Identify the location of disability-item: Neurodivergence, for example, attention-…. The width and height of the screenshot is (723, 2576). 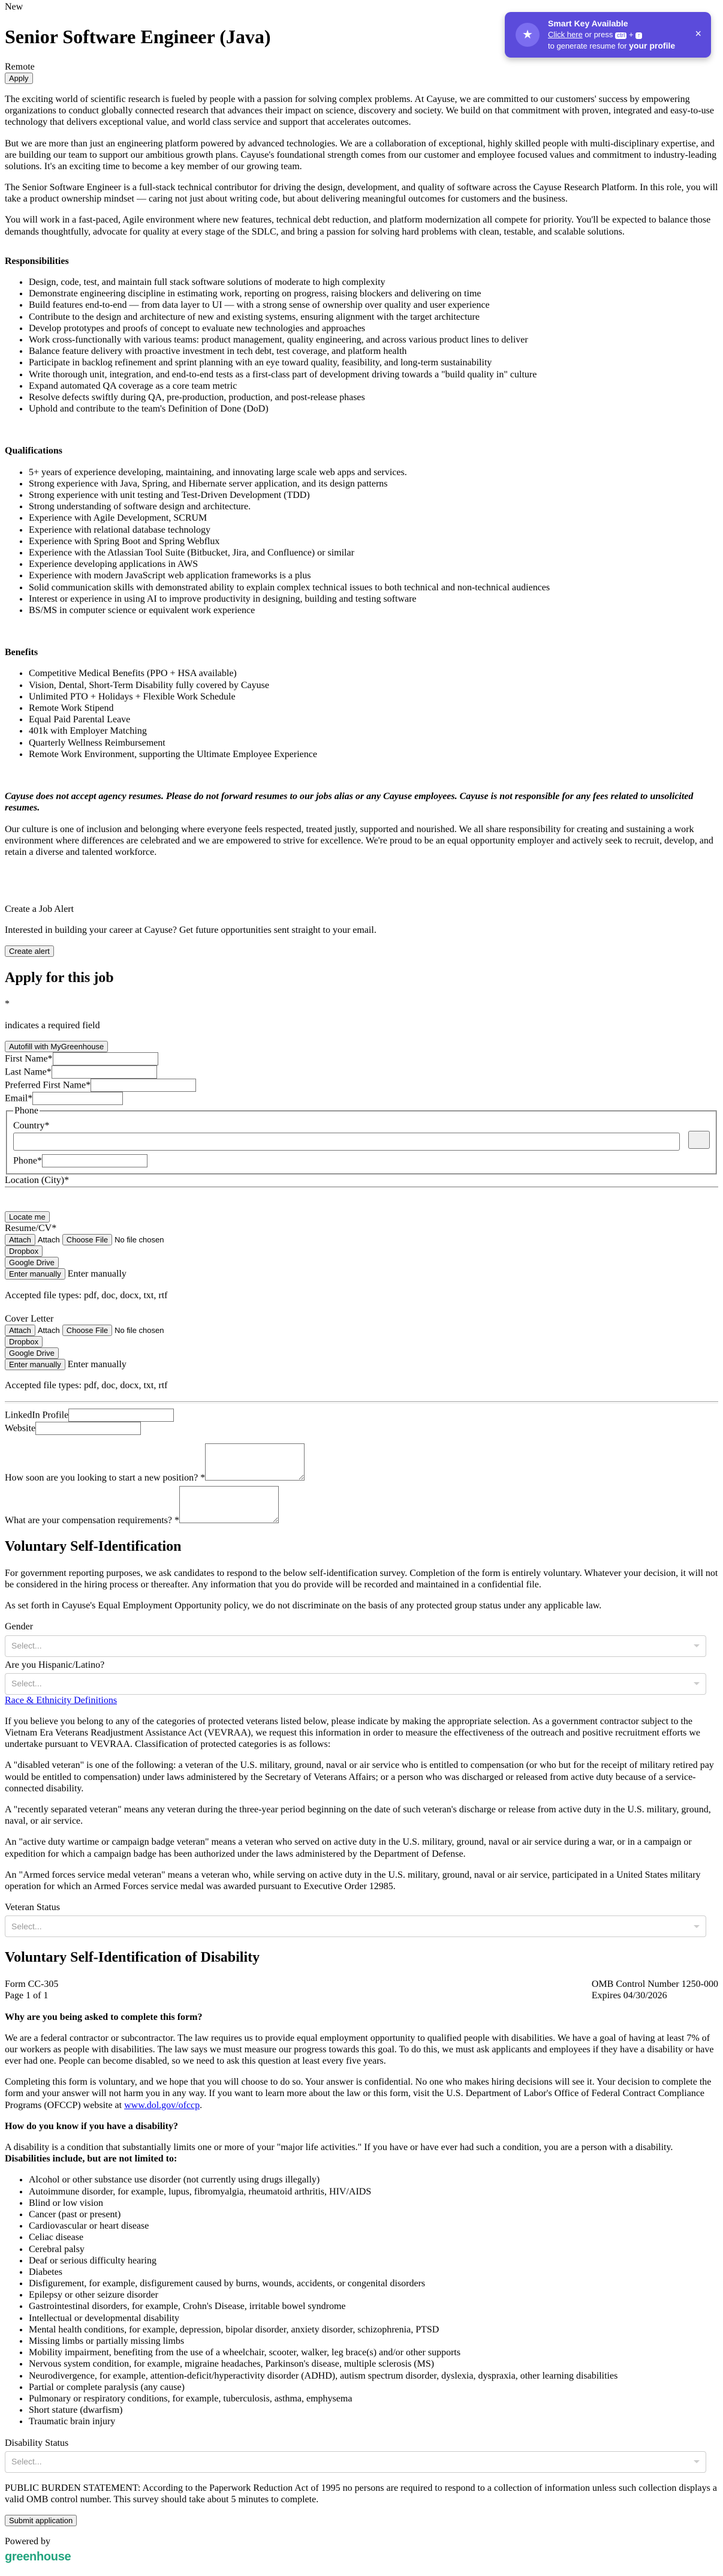
(373, 2376).